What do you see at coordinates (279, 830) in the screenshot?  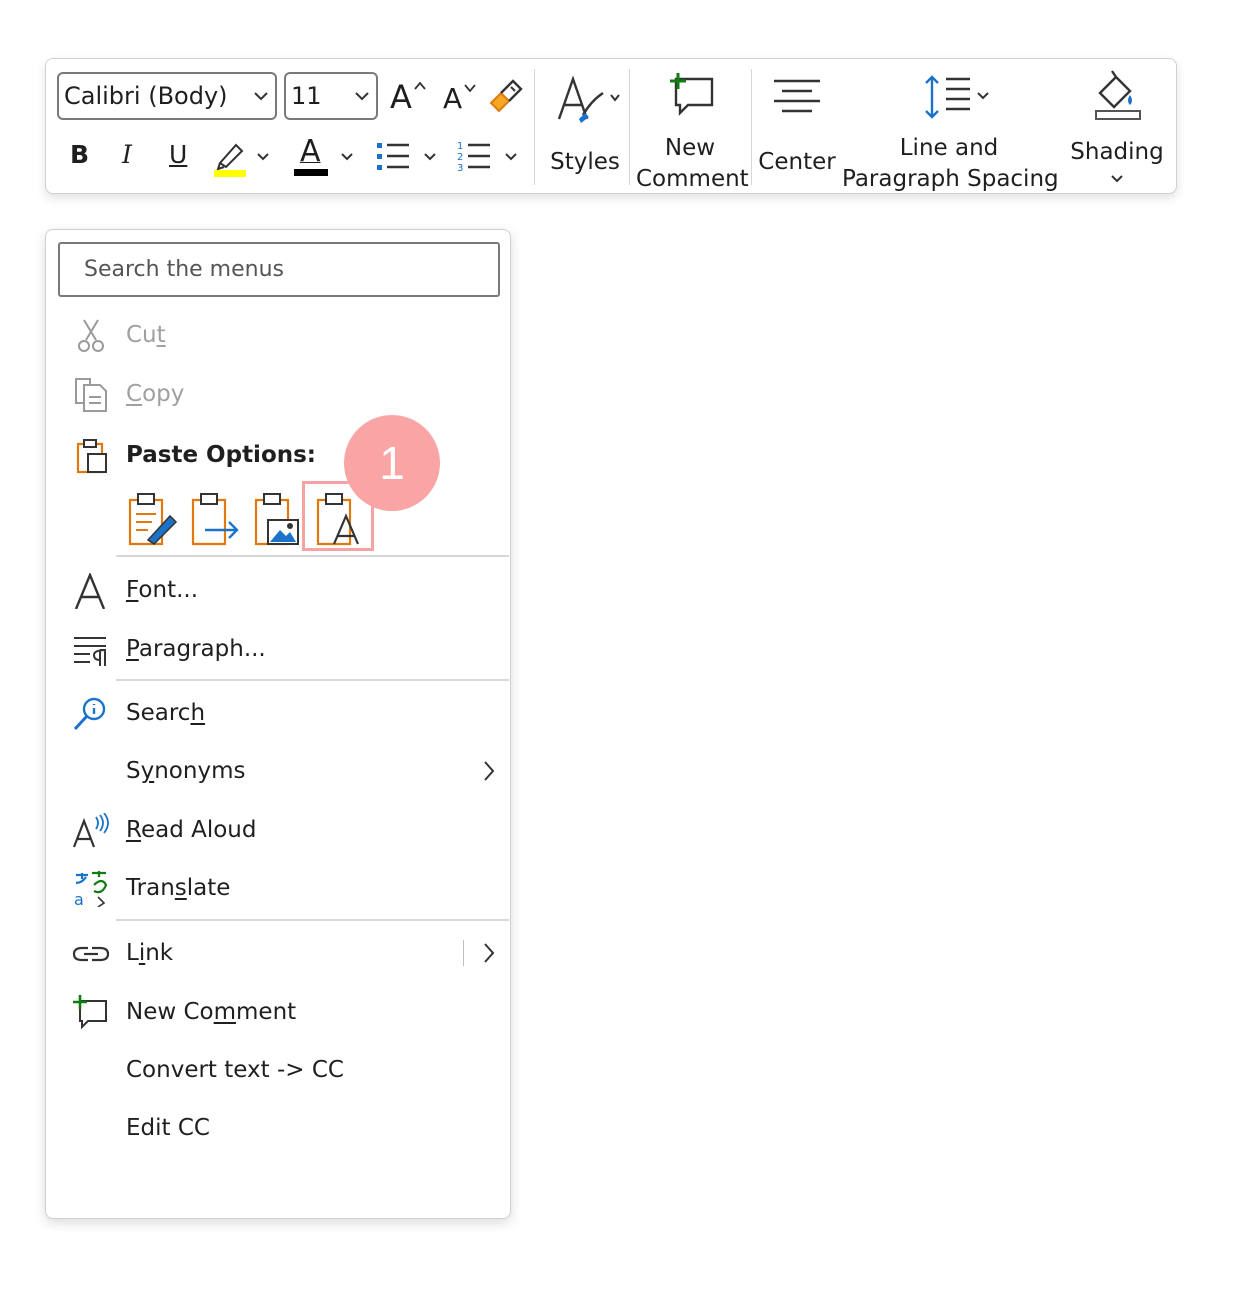 I see `menu-item-read-aloud: Read Aloud` at bounding box center [279, 830].